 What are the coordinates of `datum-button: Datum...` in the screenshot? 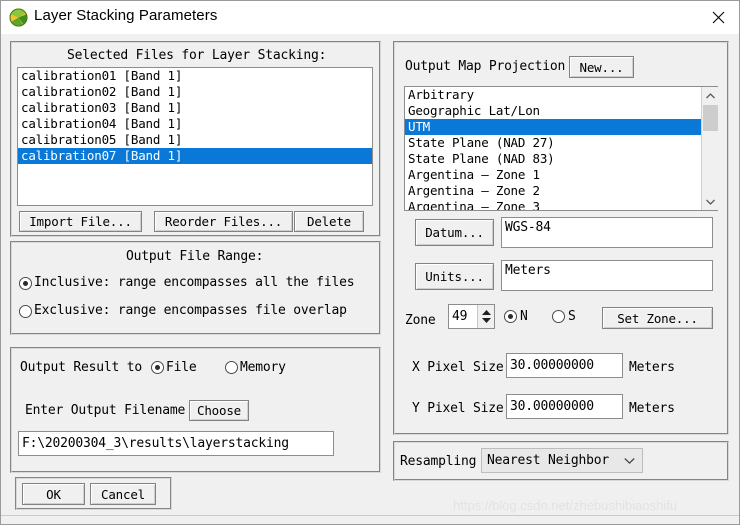 It's located at (454, 232).